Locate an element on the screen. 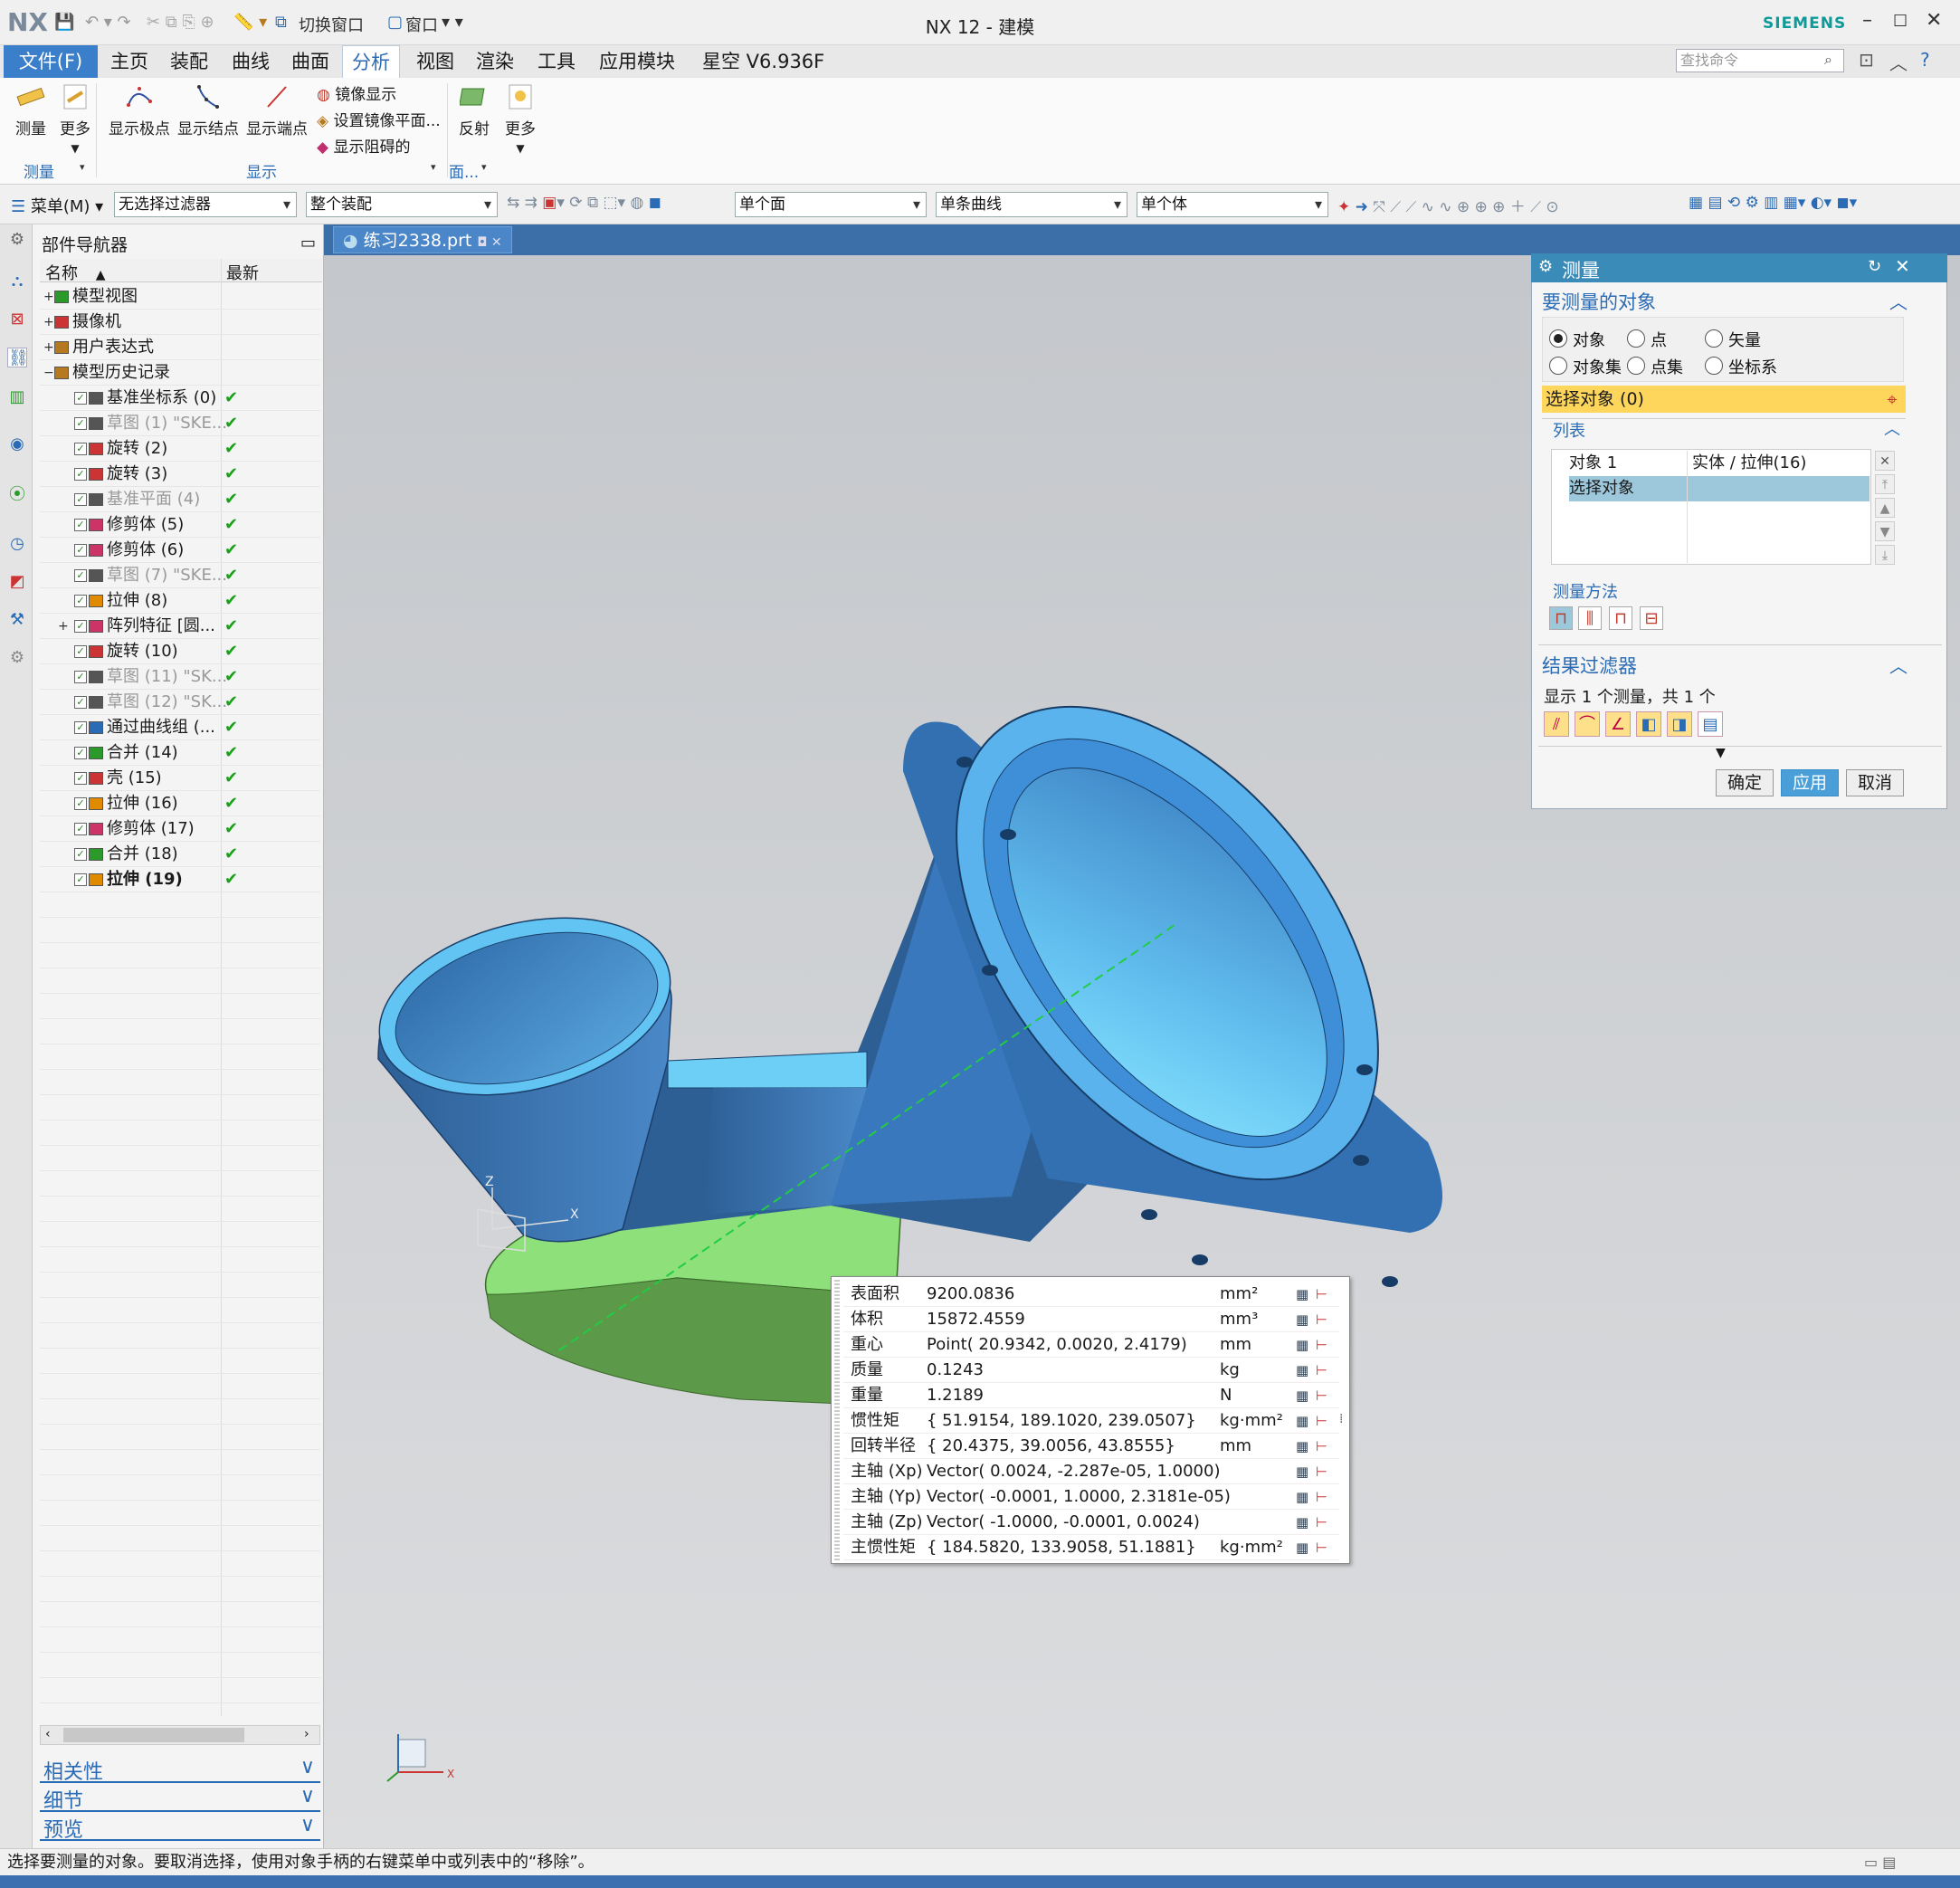 The width and height of the screenshot is (1960, 1888). object-type-radio: 坐标系 is located at coordinates (1741, 367).